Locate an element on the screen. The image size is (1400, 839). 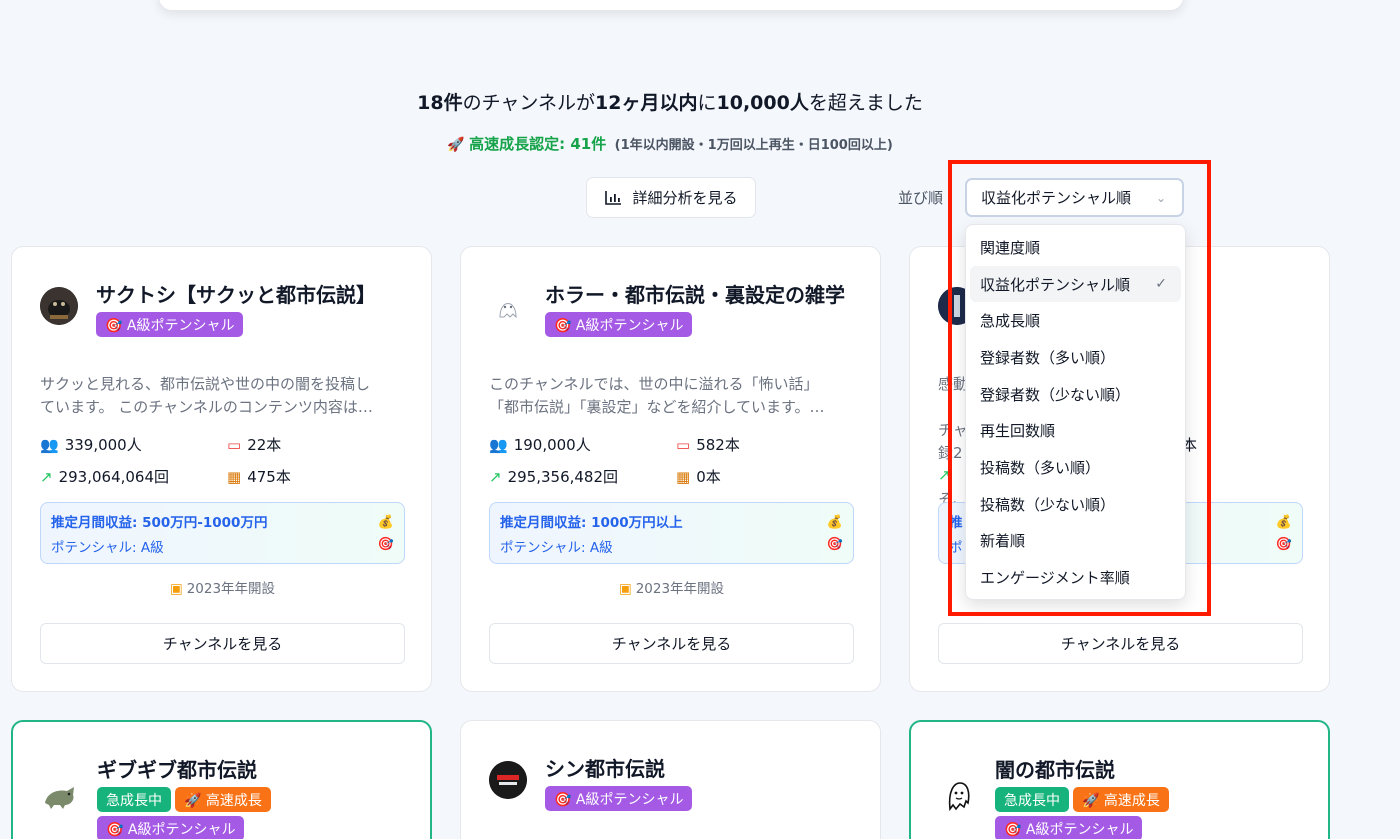
shorts-stat: ▦ 0本 is located at coordinates (698, 477).